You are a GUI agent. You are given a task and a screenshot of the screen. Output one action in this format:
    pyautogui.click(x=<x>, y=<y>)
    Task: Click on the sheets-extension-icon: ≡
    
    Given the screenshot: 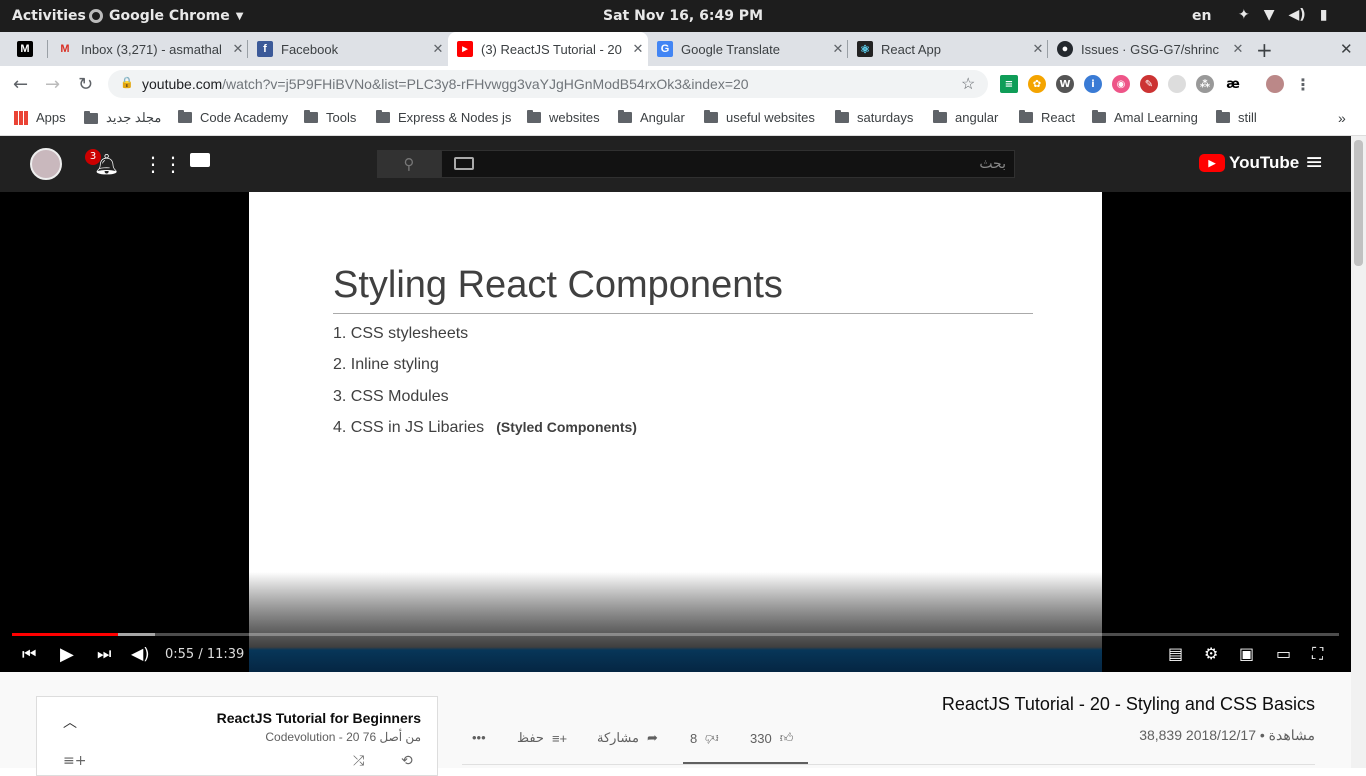 What is the action you would take?
    pyautogui.click(x=1009, y=84)
    